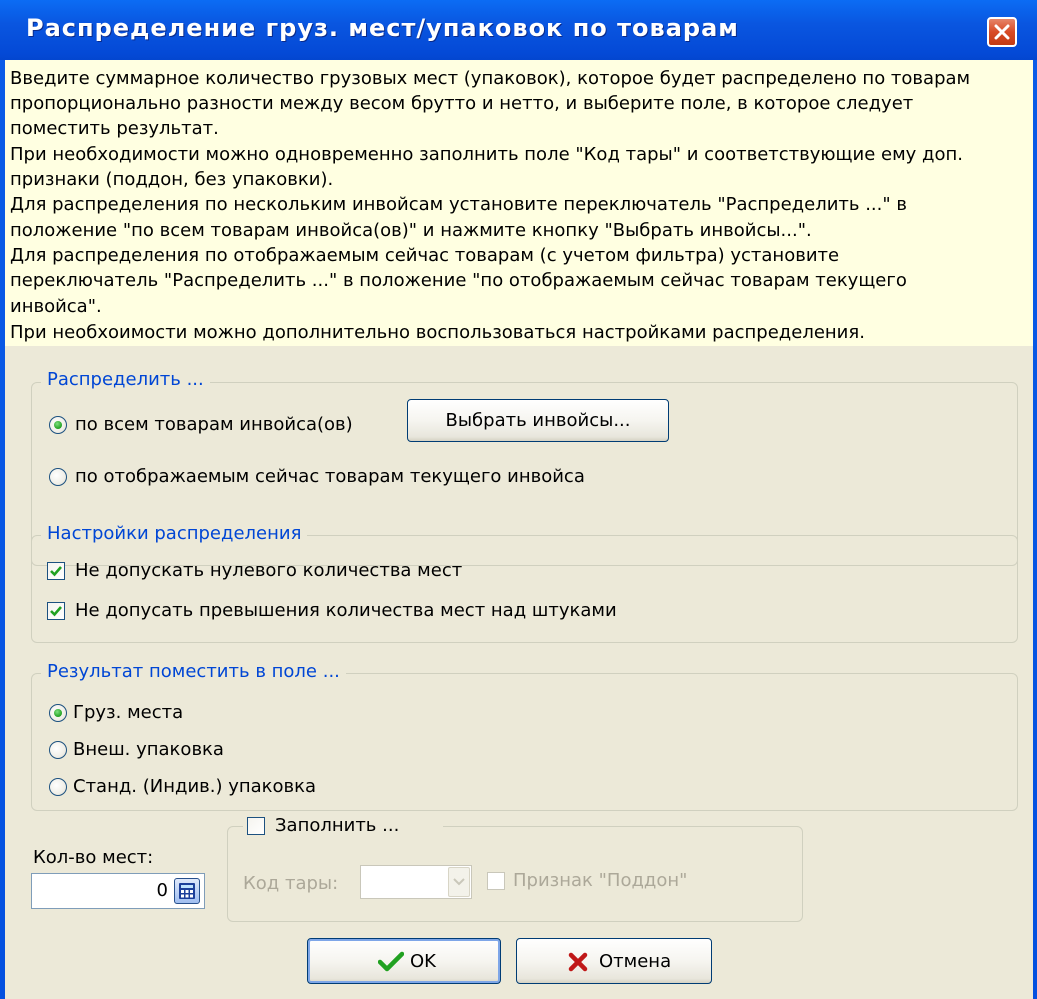  I want to click on calculator-button, so click(187, 891).